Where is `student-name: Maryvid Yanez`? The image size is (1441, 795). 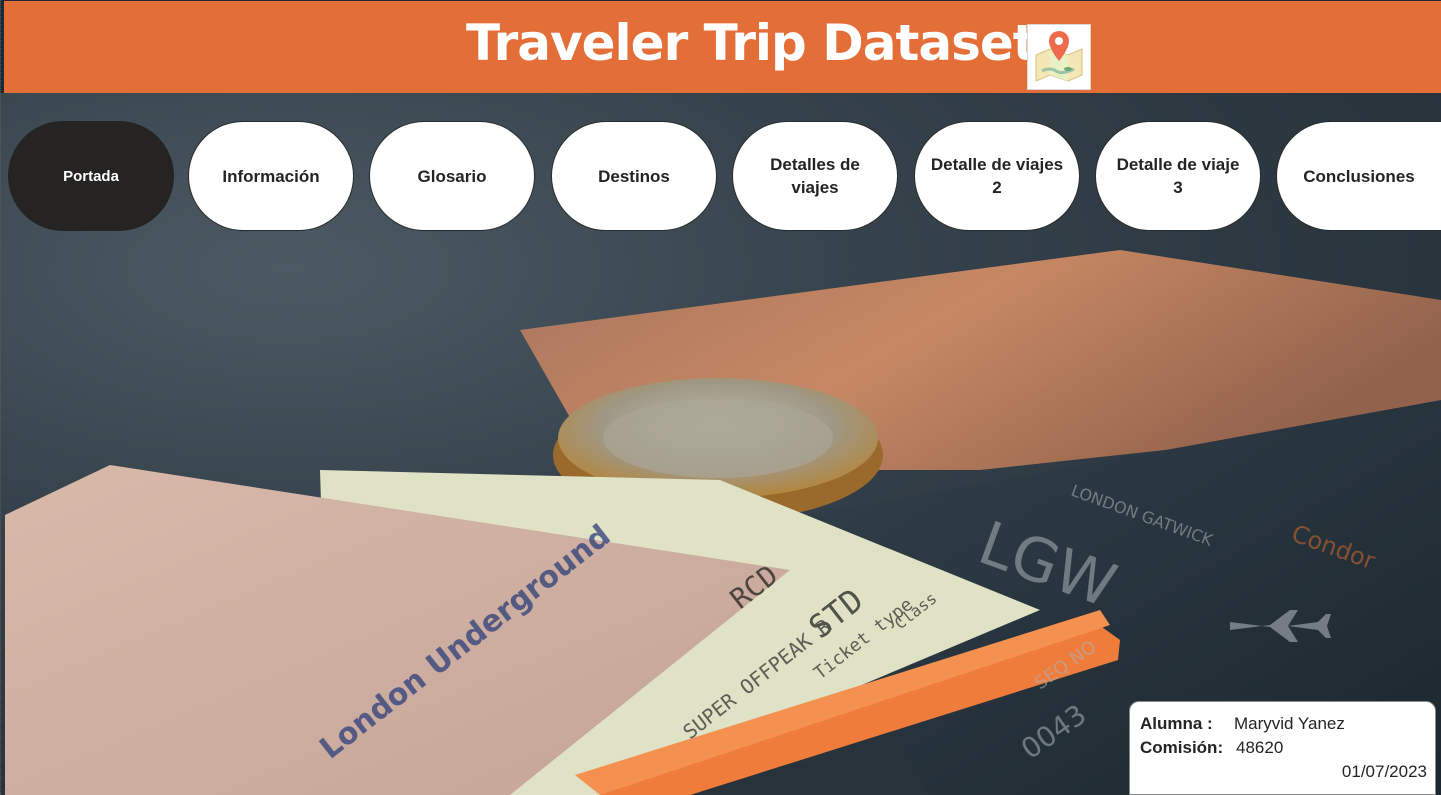
student-name: Maryvid Yanez is located at coordinates (1289, 723).